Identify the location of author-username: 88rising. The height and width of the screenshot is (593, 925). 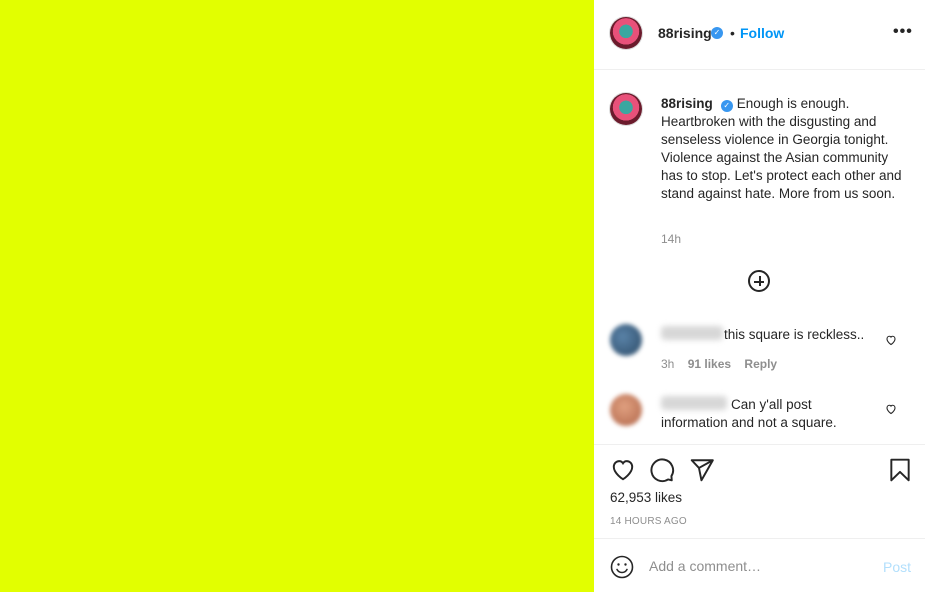
(685, 33).